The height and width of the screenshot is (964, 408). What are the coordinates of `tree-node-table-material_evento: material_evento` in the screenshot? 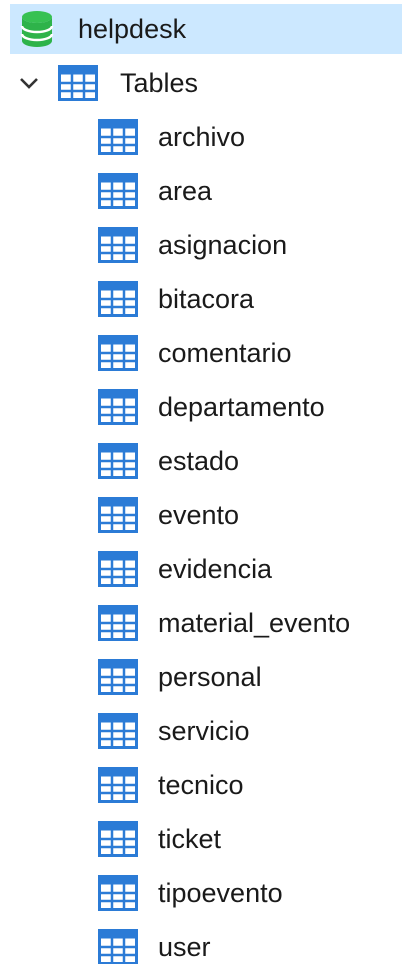 It's located at (224, 623).